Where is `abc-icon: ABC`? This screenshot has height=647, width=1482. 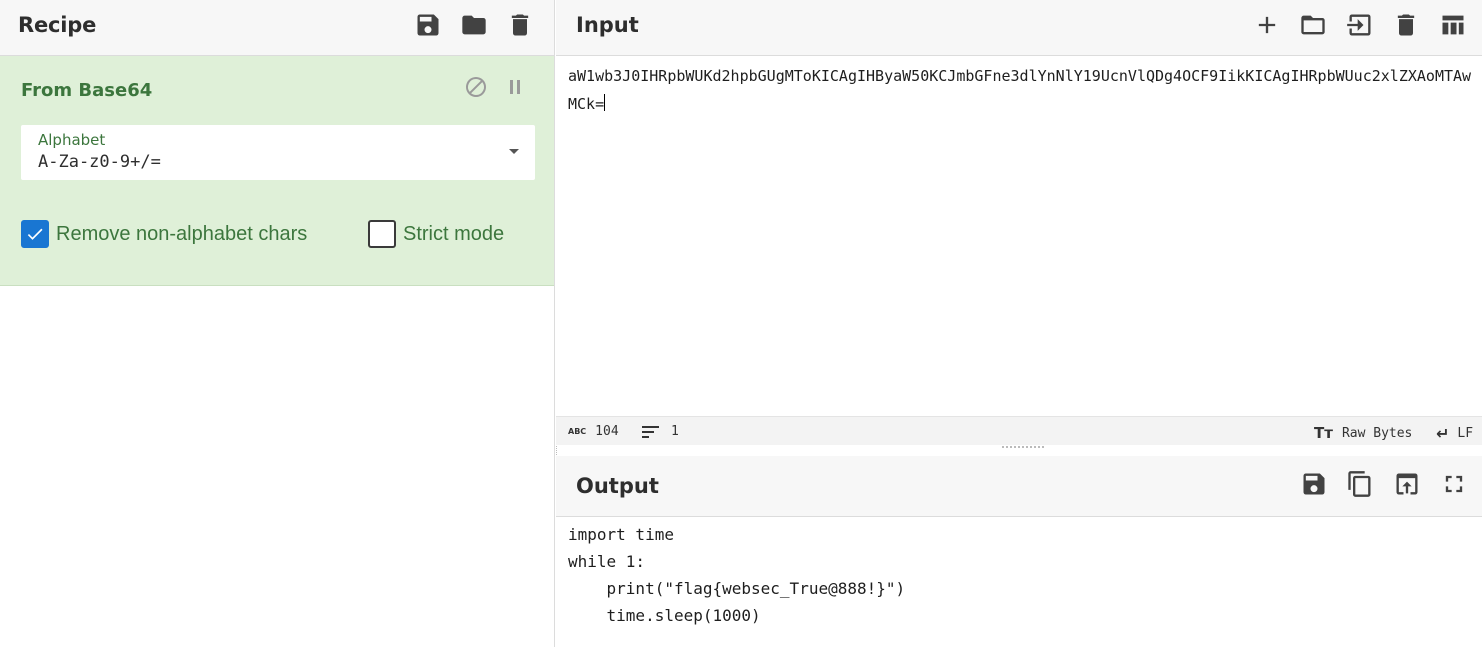
abc-icon: ABC is located at coordinates (577, 431).